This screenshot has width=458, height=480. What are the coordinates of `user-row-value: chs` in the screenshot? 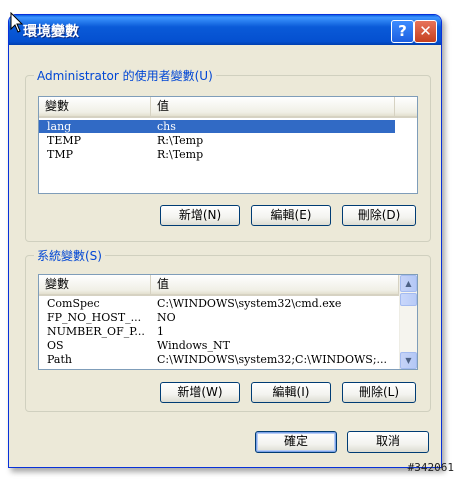 It's located at (166, 126).